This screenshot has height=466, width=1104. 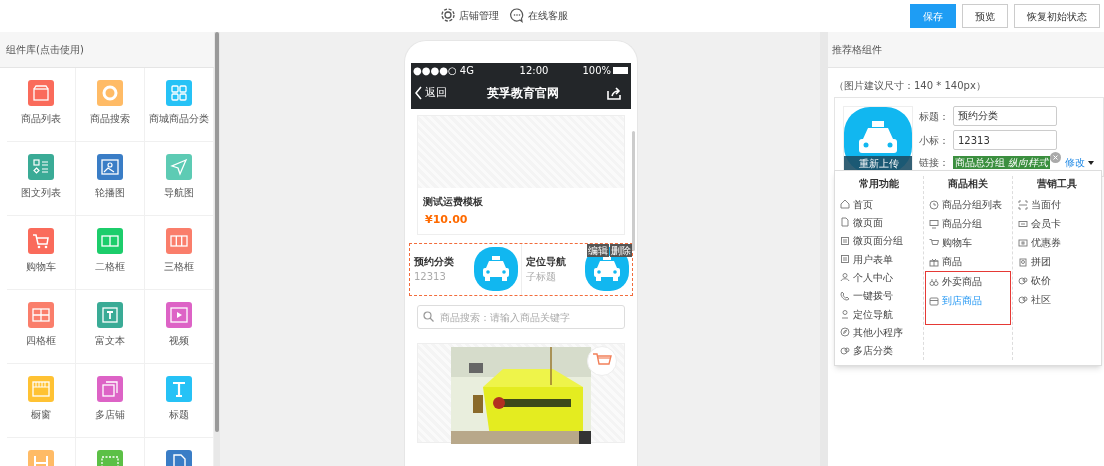 I want to click on menu-item: 定位导航, so click(x=879, y=314).